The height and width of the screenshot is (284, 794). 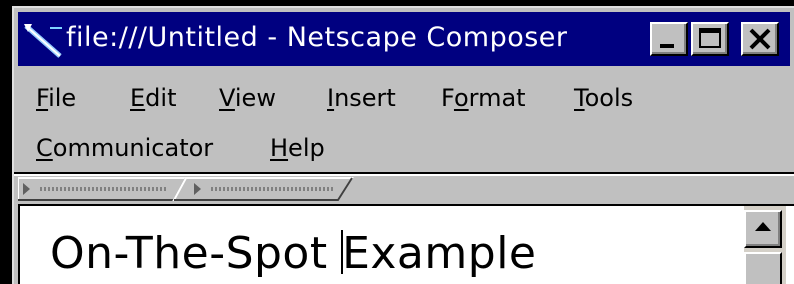 What do you see at coordinates (763, 268) in the screenshot?
I see `scroll-thumb` at bounding box center [763, 268].